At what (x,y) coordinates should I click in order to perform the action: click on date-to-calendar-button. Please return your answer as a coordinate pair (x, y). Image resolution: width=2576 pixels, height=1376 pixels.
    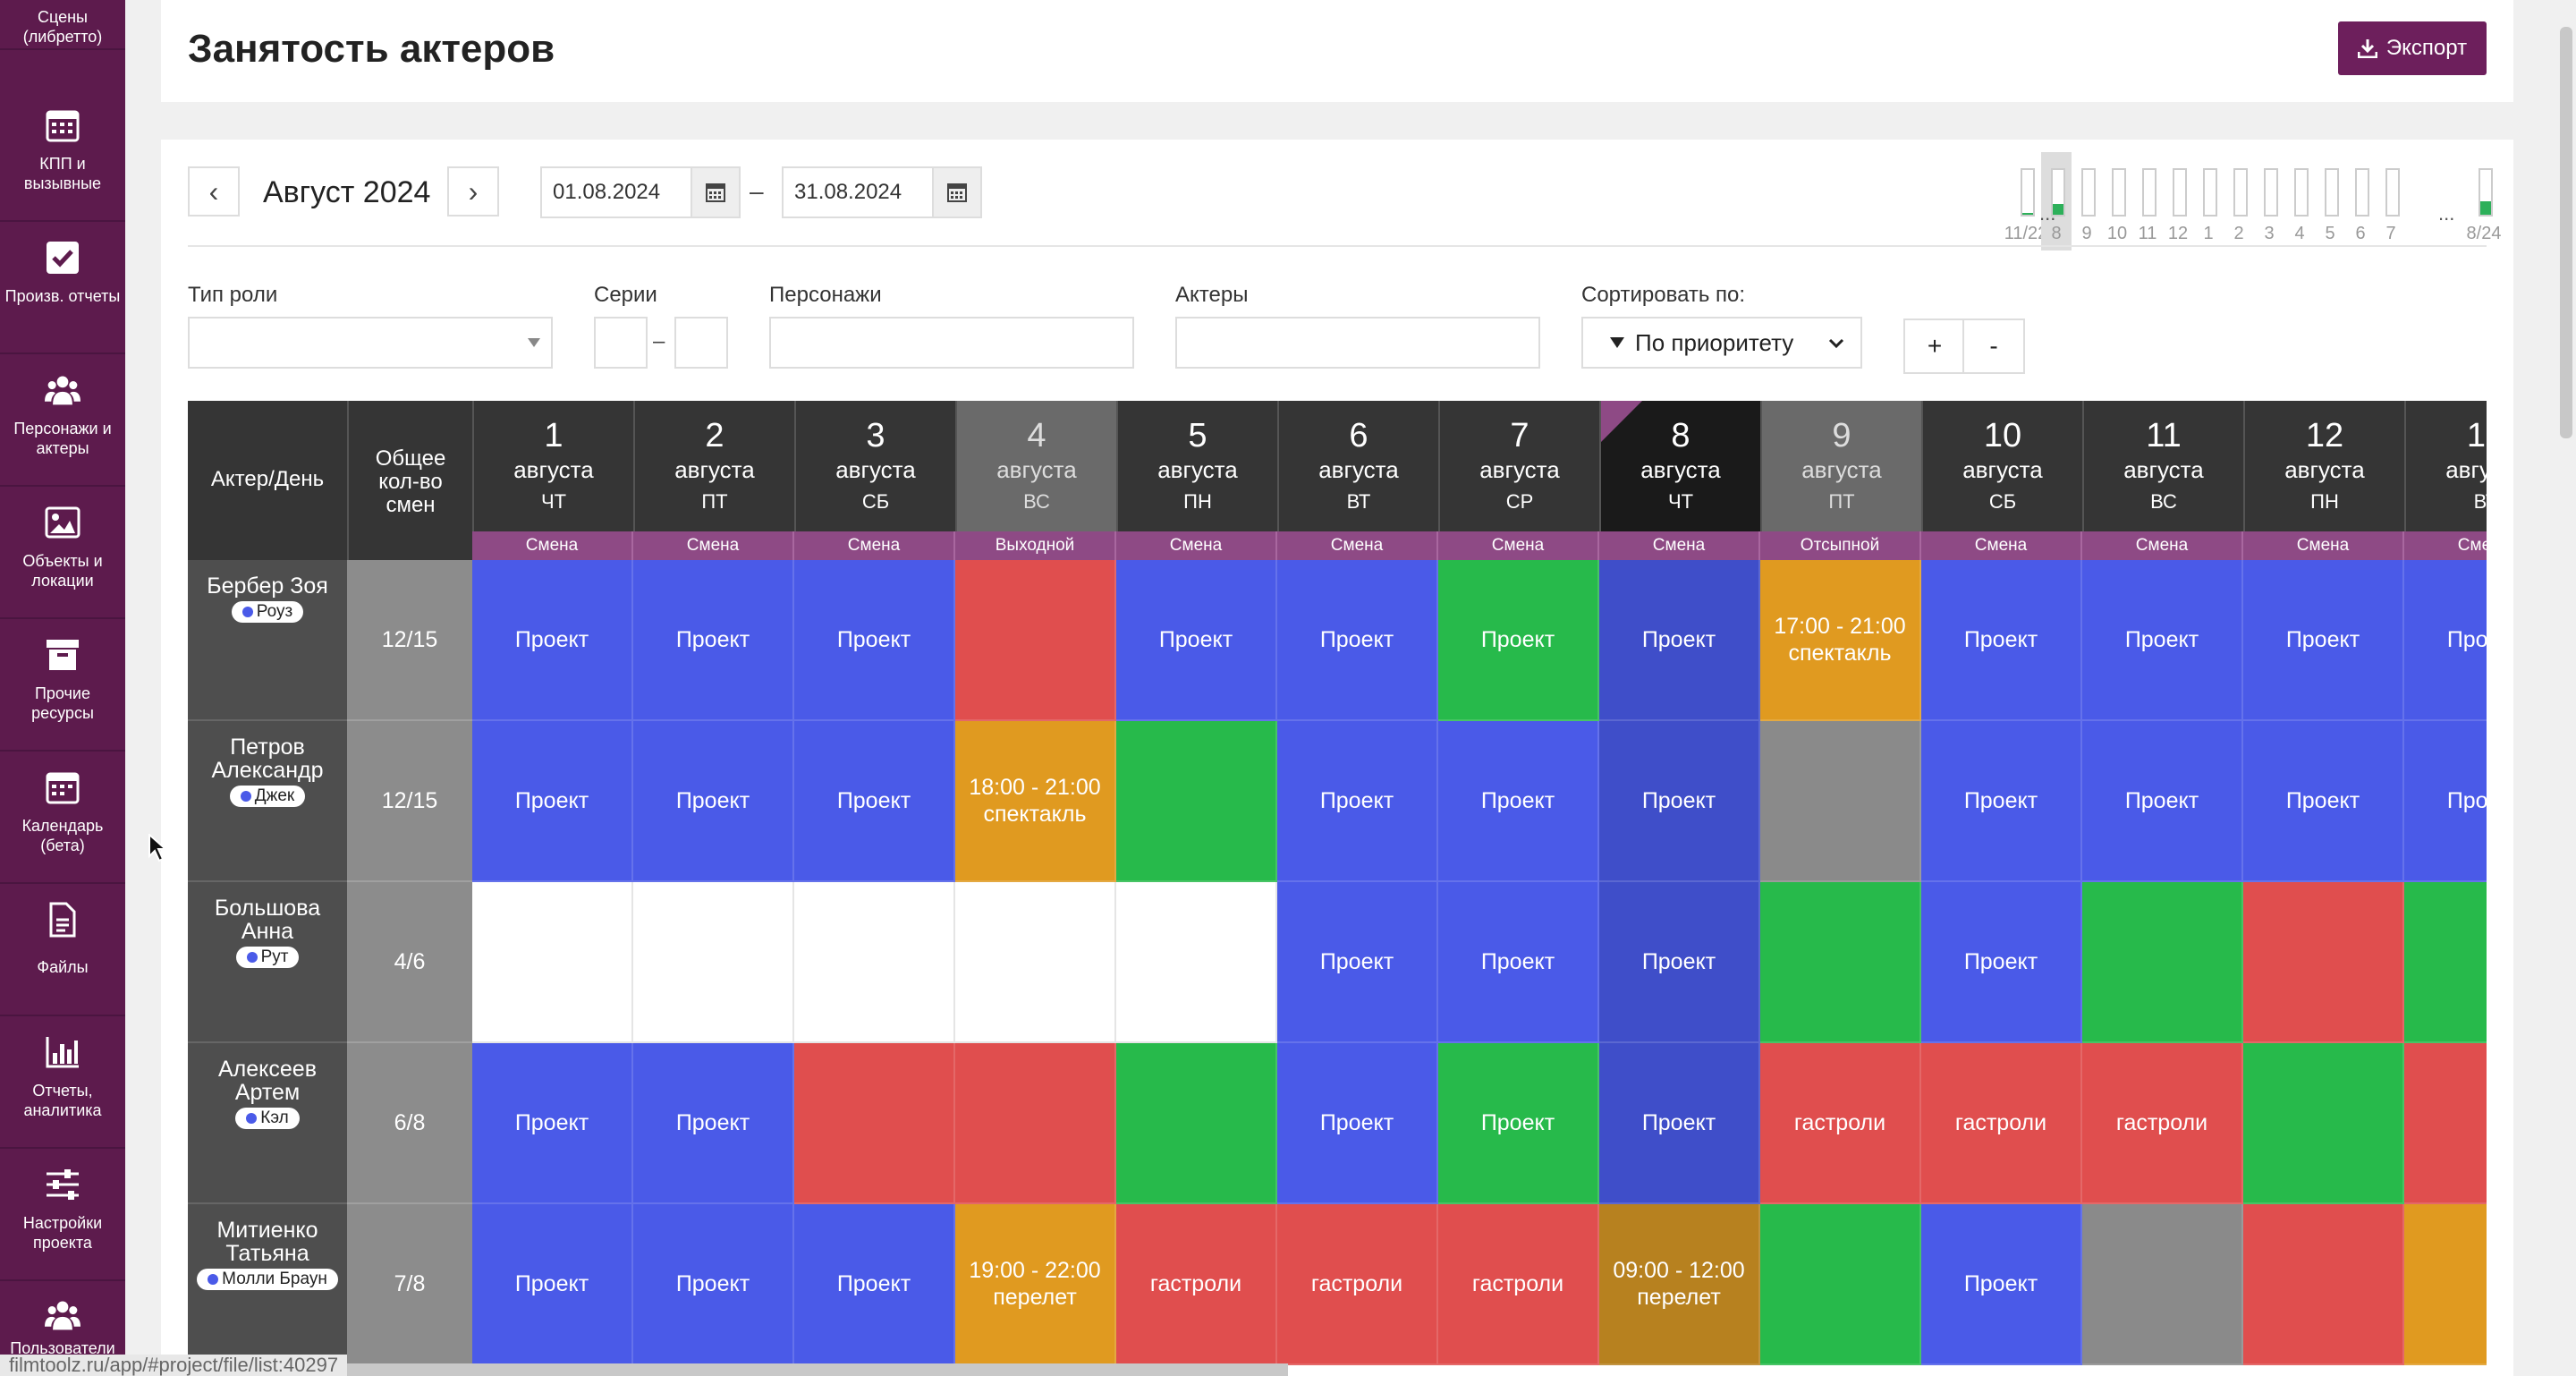
    Looking at the image, I should click on (957, 192).